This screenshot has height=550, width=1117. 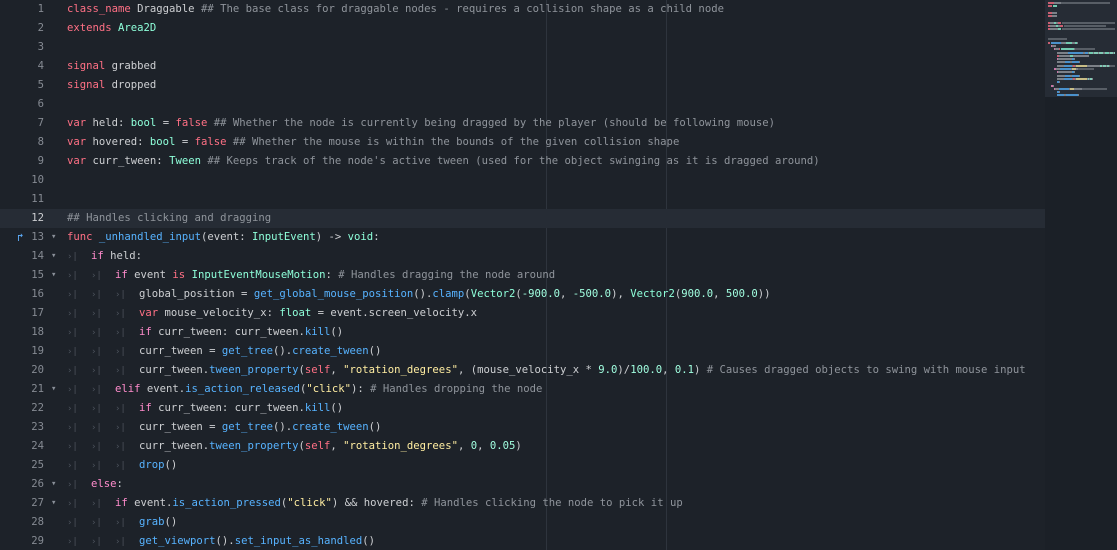 What do you see at coordinates (89, 28) in the screenshot?
I see `code-token: extends` at bounding box center [89, 28].